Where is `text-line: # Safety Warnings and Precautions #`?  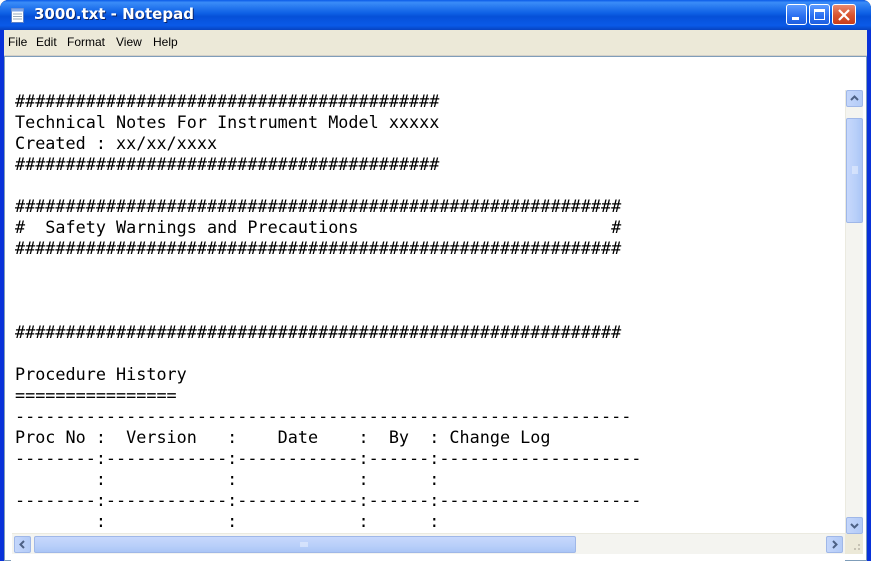 text-line: # Safety Warnings and Precautions # is located at coordinates (318, 227).